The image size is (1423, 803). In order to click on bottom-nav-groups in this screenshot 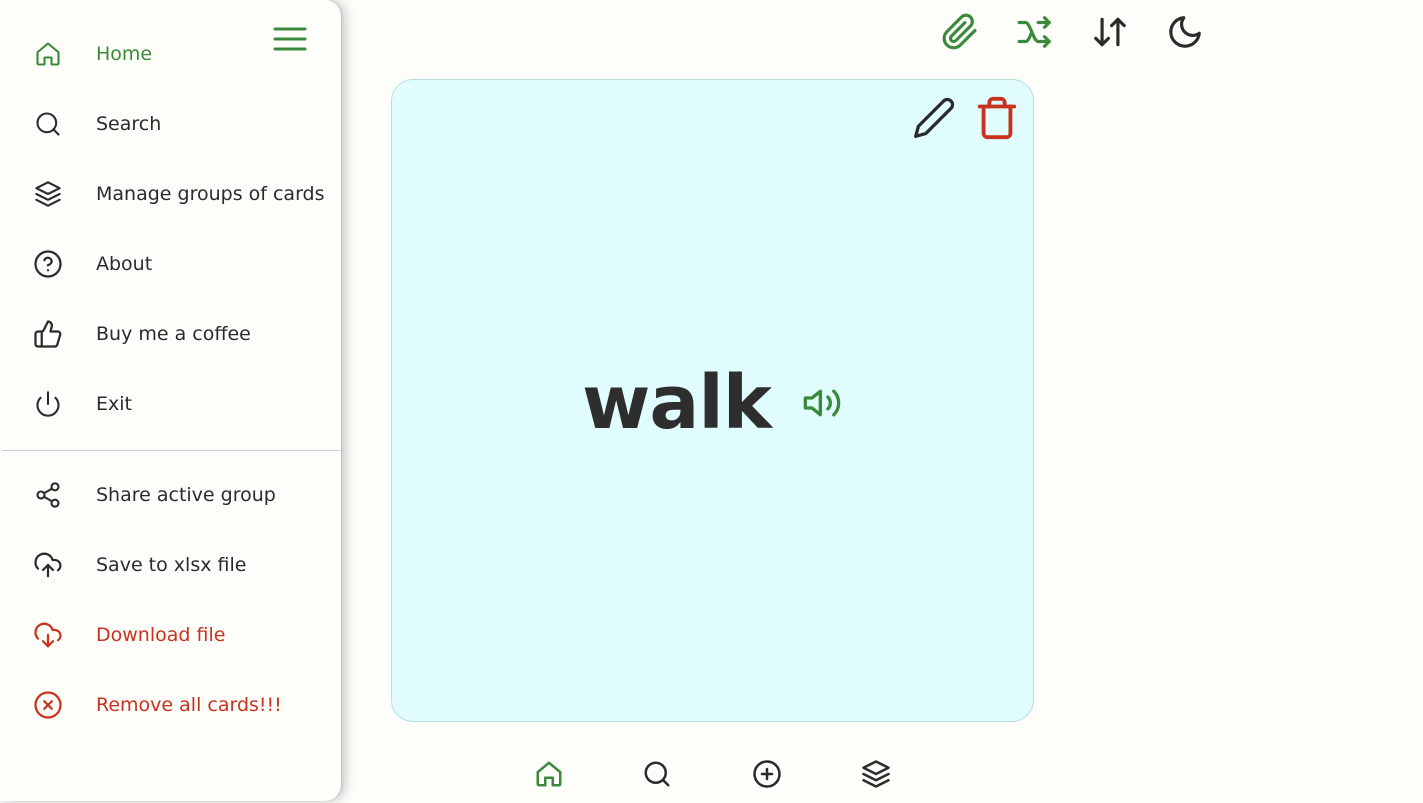, I will do `click(876, 774)`.